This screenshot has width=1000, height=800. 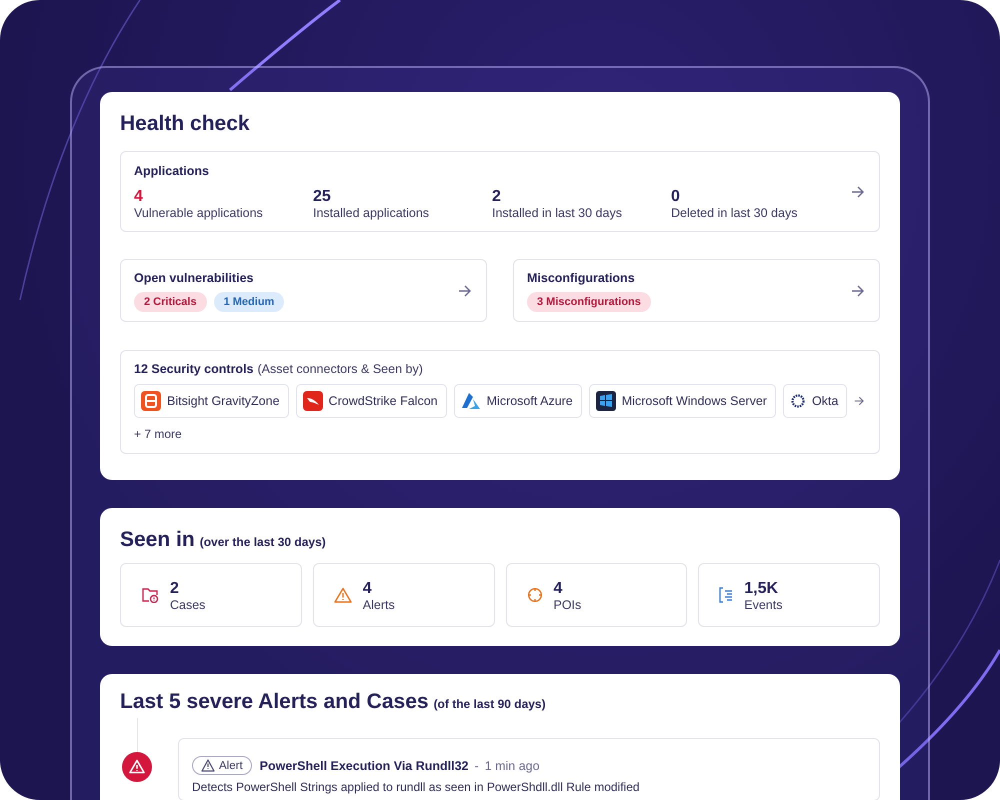 What do you see at coordinates (597, 595) in the screenshot?
I see `stat-tile: 4 POIs` at bounding box center [597, 595].